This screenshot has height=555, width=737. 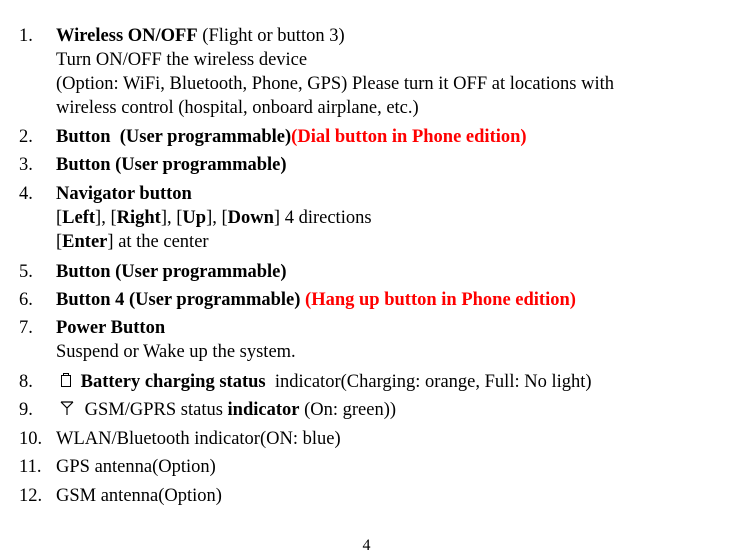 I want to click on item-title-suffix: (Flight or button 3), so click(x=271, y=36).